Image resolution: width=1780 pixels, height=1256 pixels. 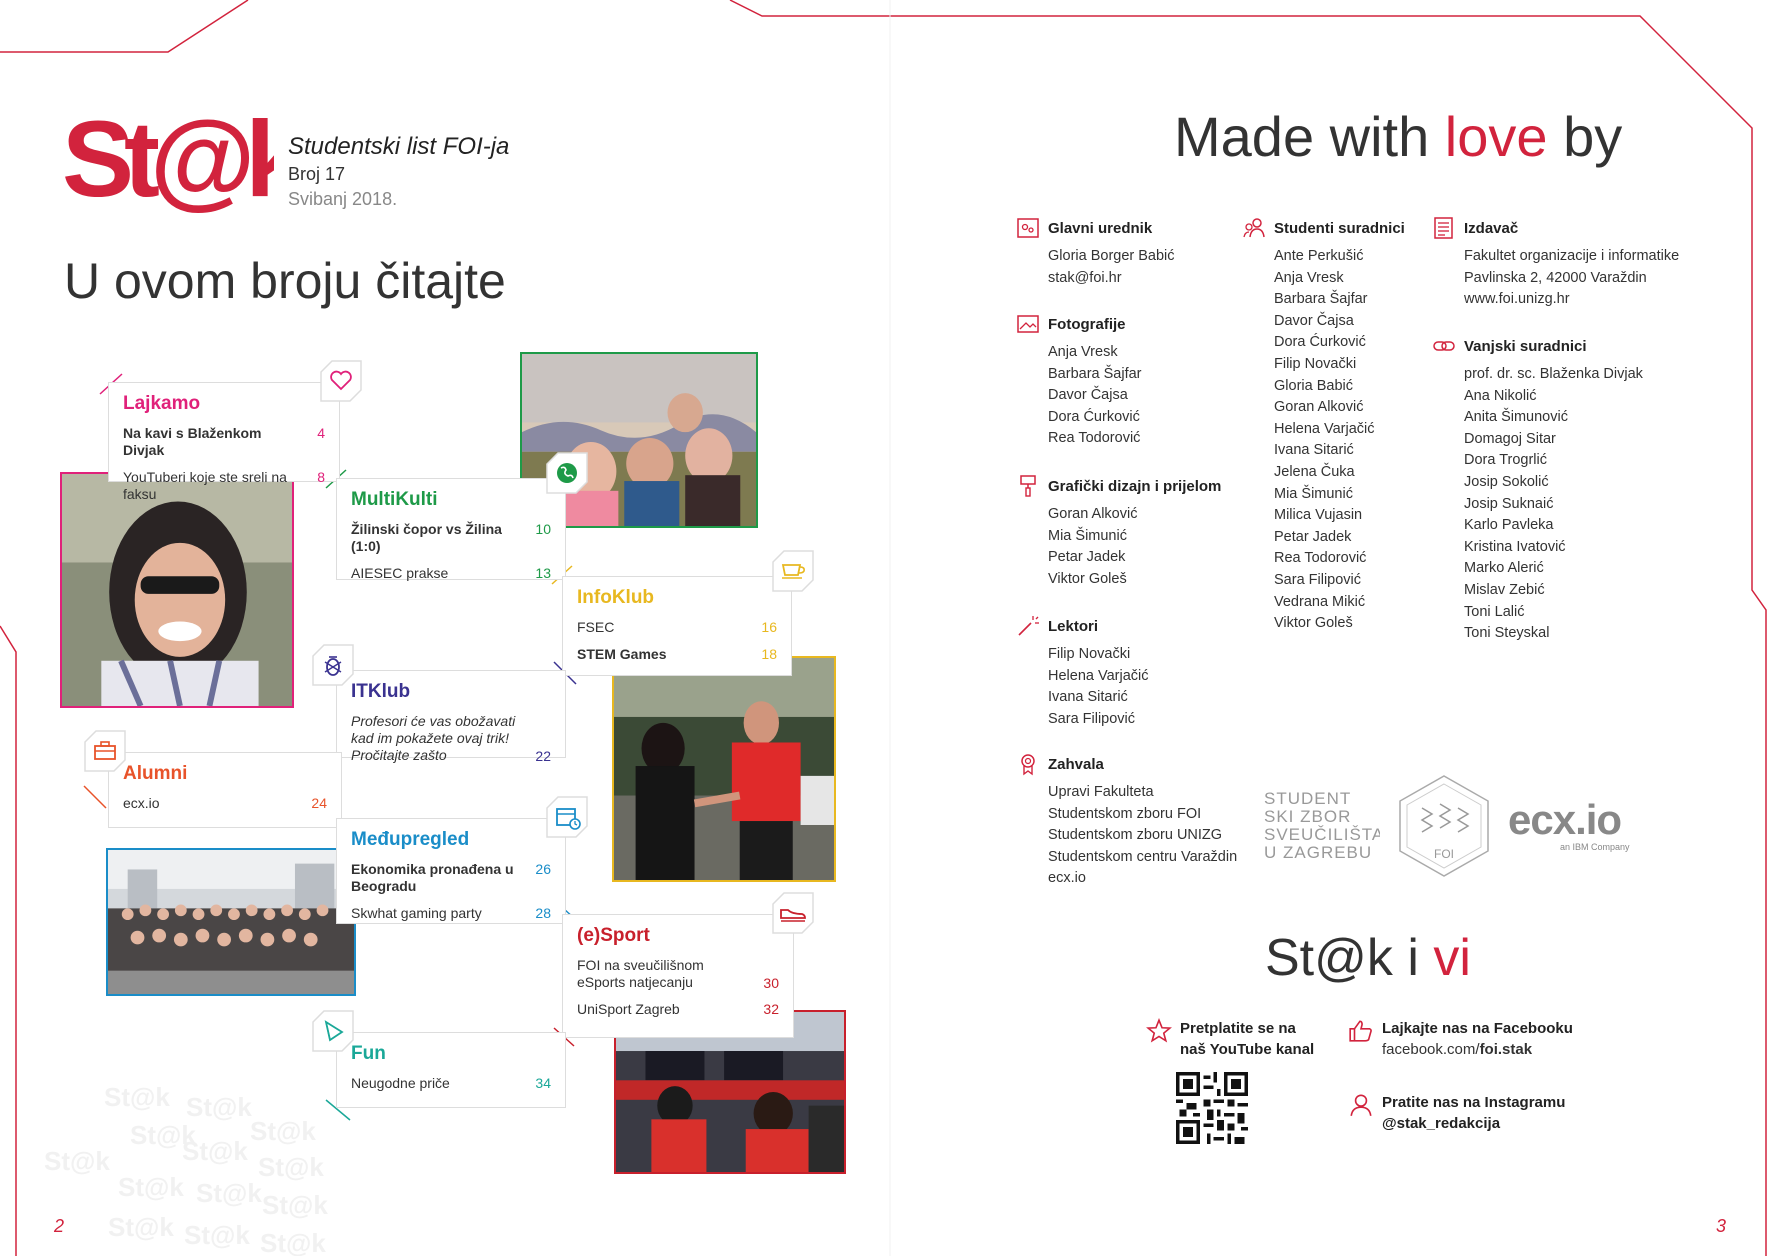 I want to click on photo-handshake, so click(x=724, y=769).